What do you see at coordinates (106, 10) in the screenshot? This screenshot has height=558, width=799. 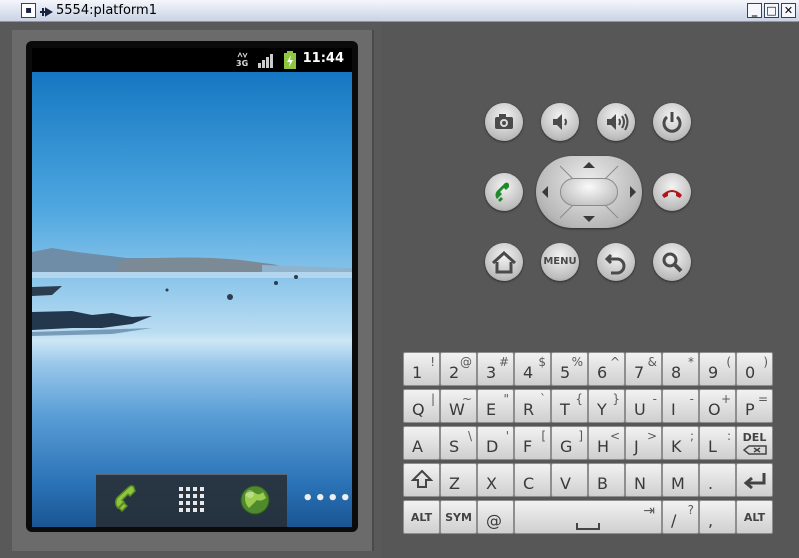 I see `window-title: 5554:platform1` at bounding box center [106, 10].